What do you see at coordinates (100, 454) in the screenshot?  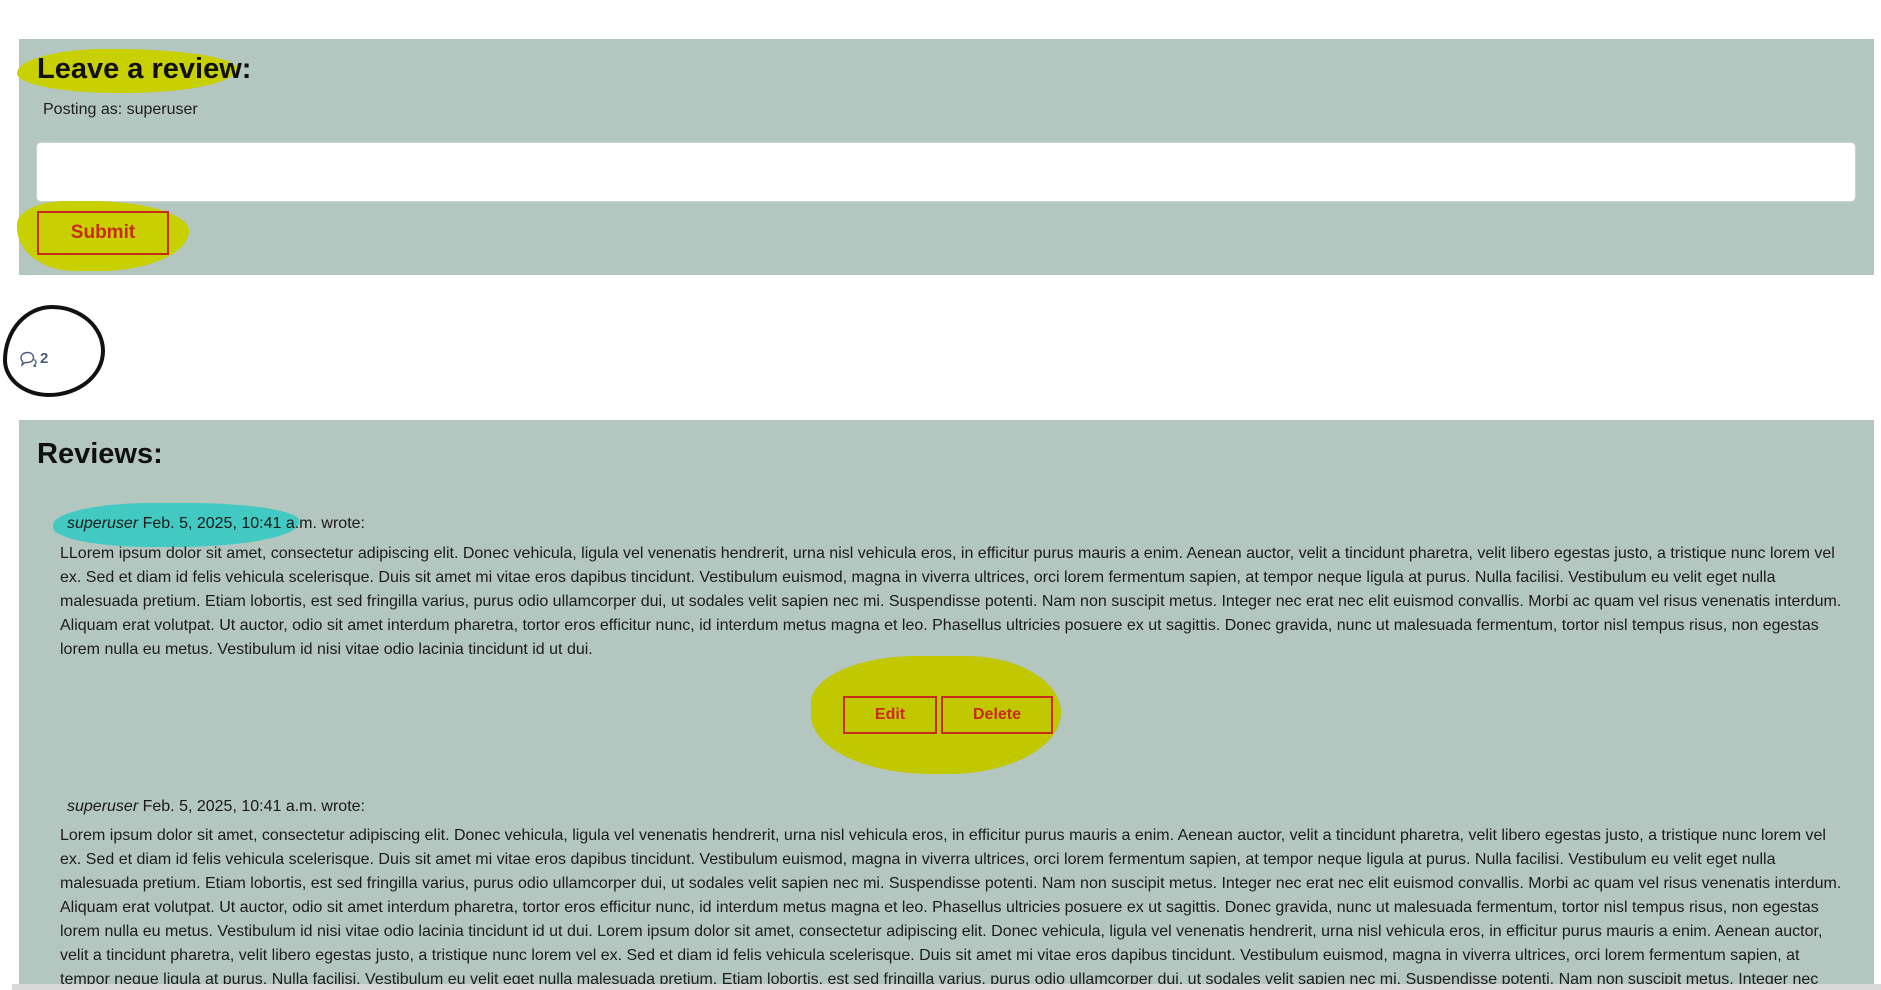 I see `reviews-title: Reviews:` at bounding box center [100, 454].